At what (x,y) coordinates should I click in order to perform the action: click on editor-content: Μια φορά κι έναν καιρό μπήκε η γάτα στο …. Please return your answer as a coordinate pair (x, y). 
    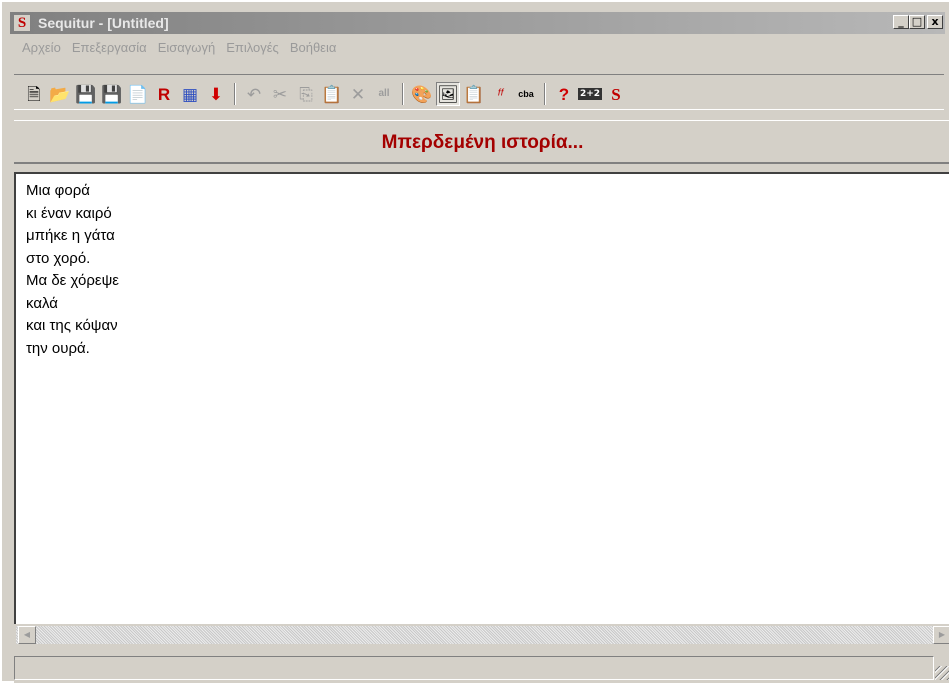
    Looking at the image, I should click on (72, 270).